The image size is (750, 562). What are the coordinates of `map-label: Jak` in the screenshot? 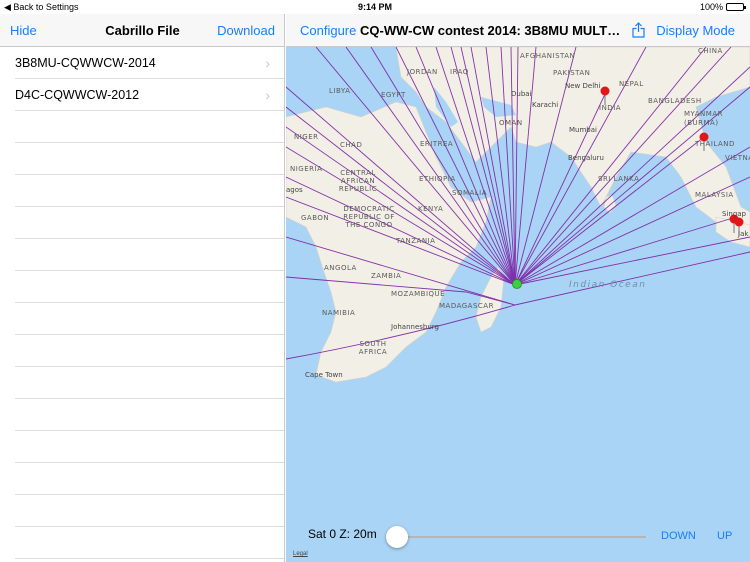 It's located at (743, 234).